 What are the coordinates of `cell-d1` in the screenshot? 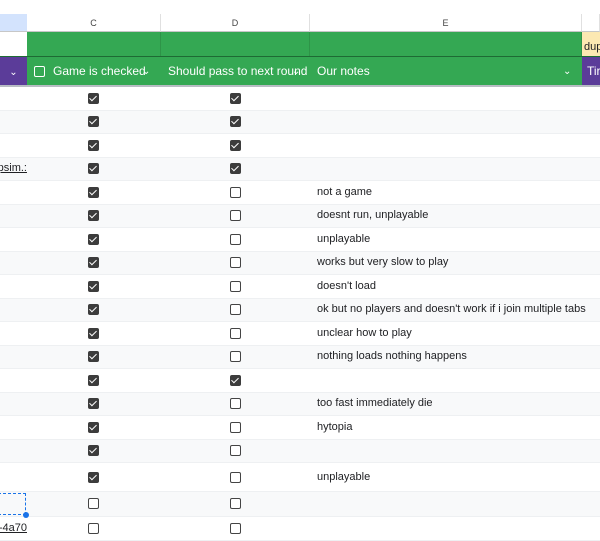 It's located at (235, 44).